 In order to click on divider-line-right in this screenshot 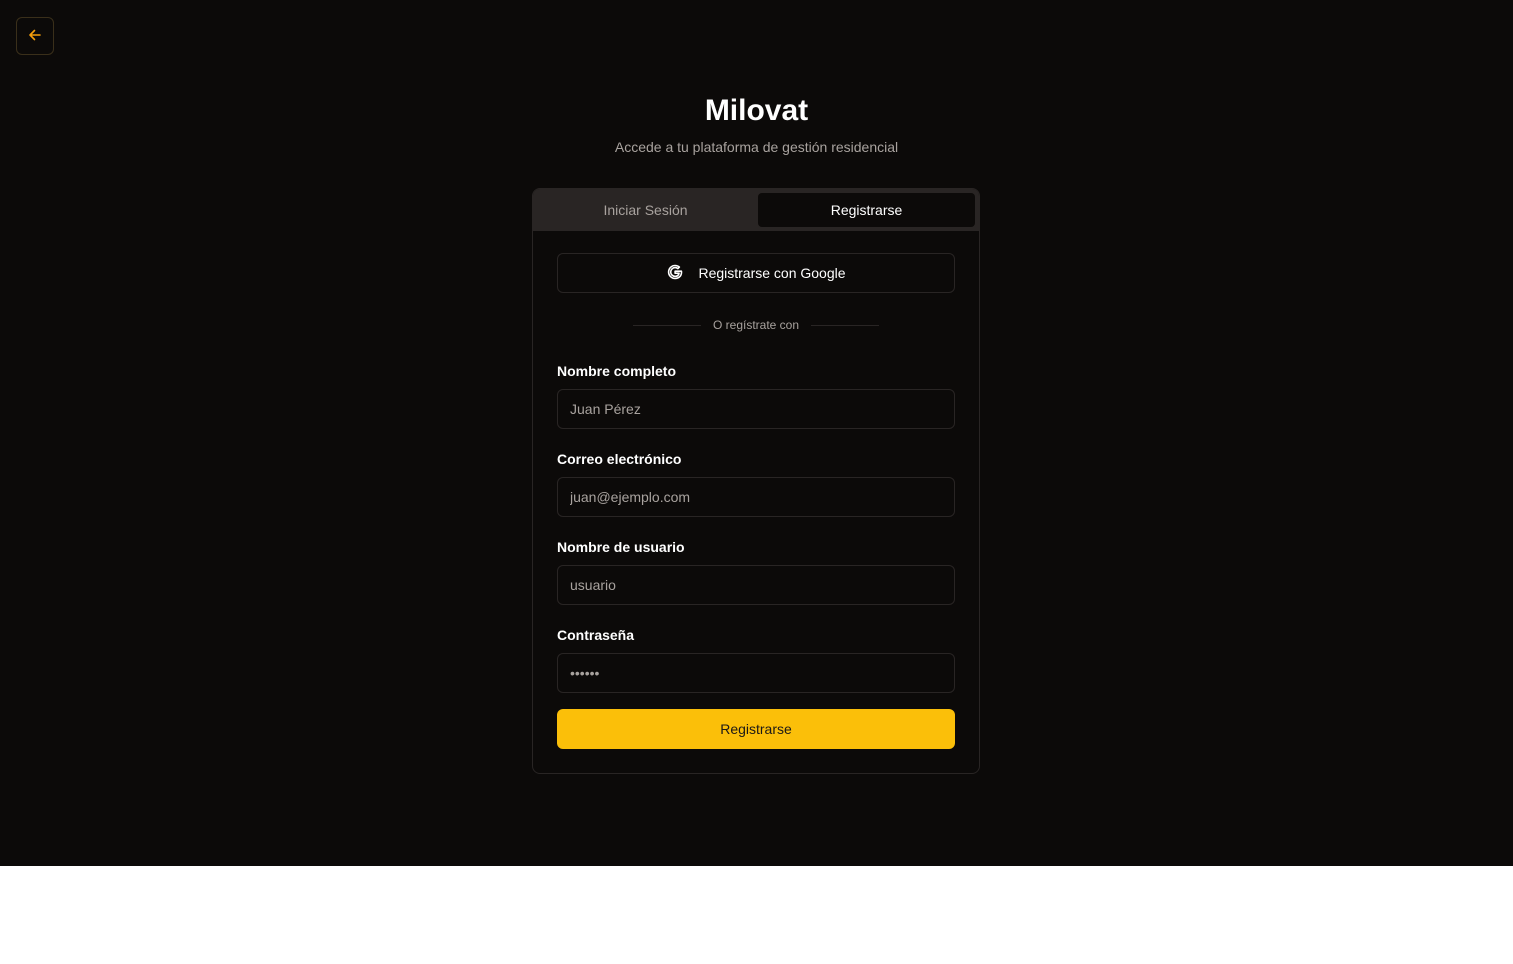, I will do `click(845, 325)`.